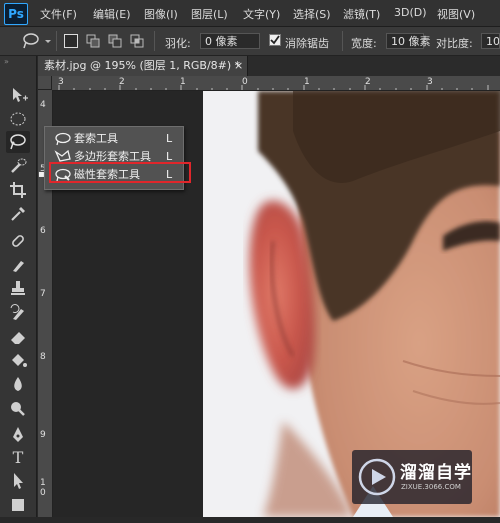 This screenshot has width=500, height=523. Describe the element at coordinates (18, 62) in the screenshot. I see `panel-collapse-icon: »` at that location.